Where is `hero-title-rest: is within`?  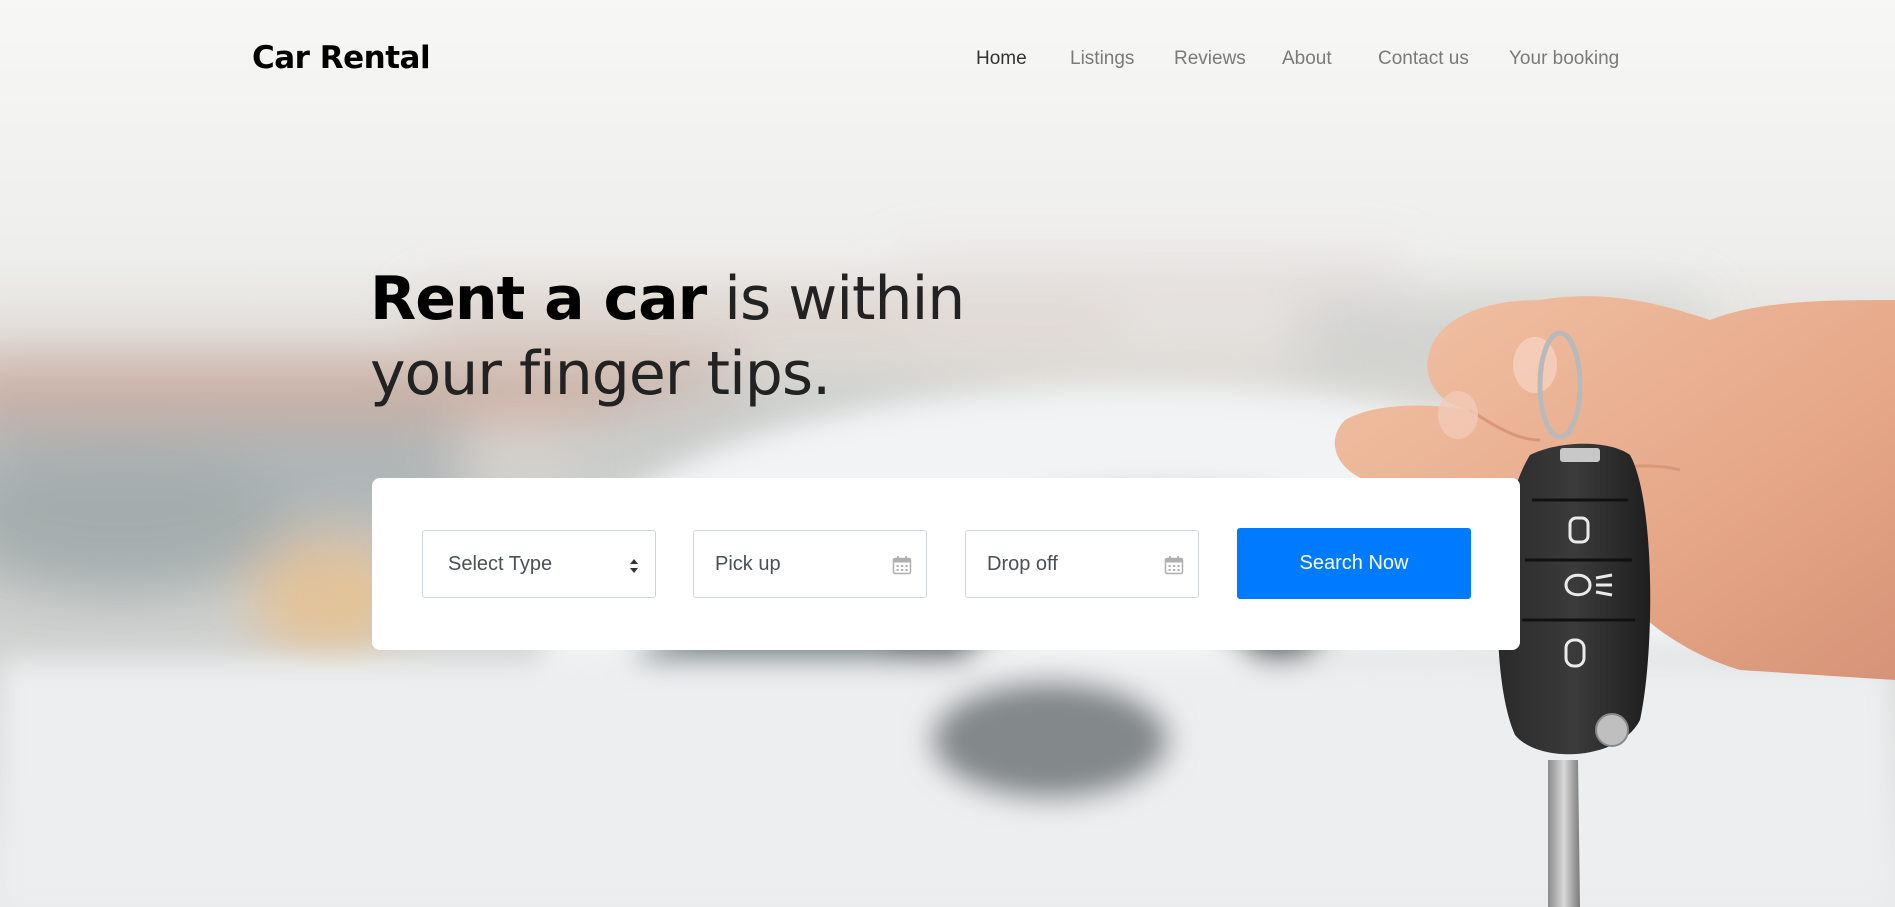 hero-title-rest: is within is located at coordinates (835, 299).